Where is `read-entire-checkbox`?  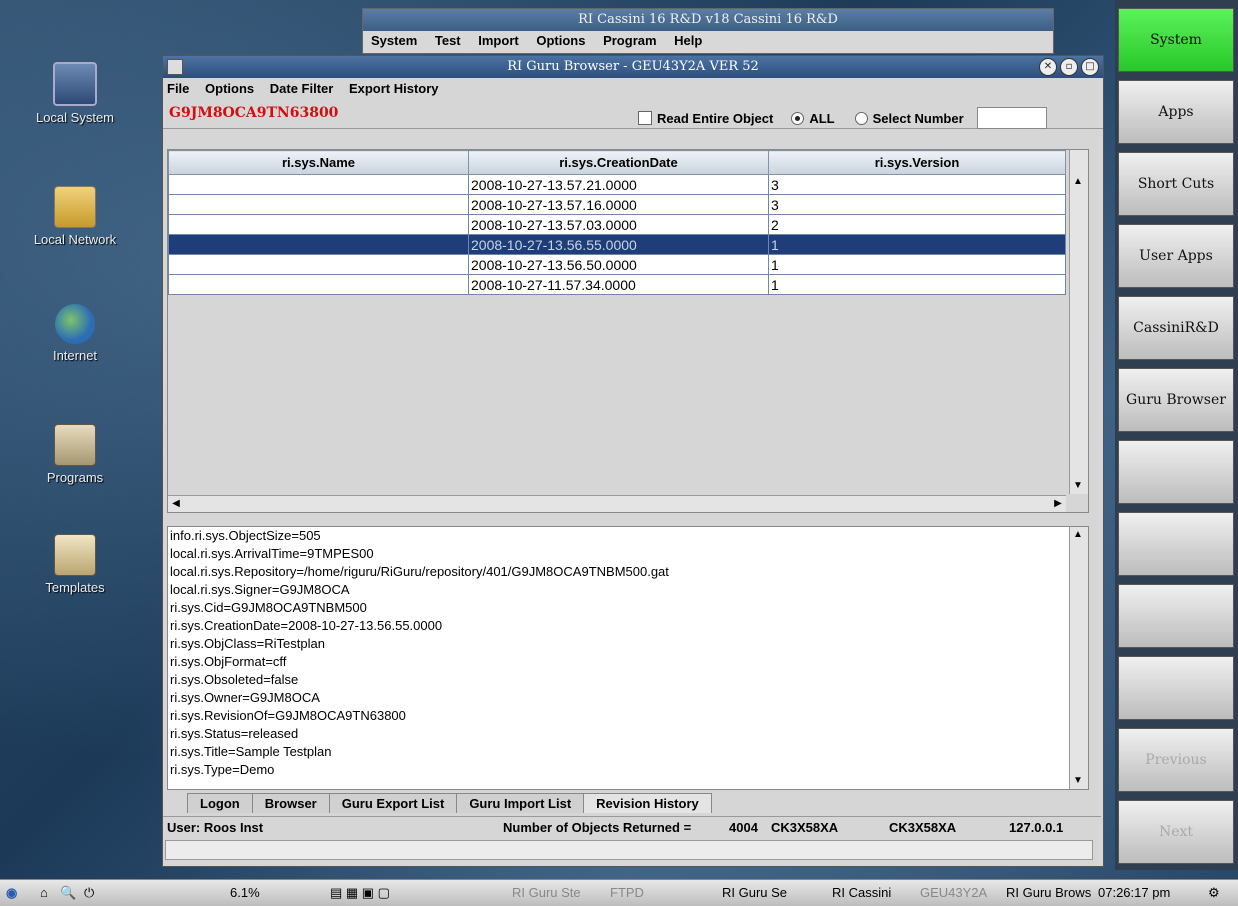
read-entire-checkbox is located at coordinates (645, 118).